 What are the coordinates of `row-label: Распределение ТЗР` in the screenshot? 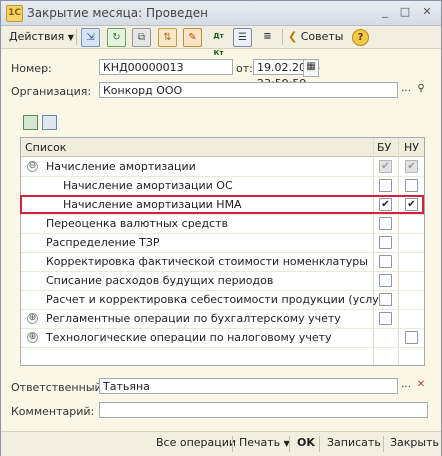 It's located at (103, 242).